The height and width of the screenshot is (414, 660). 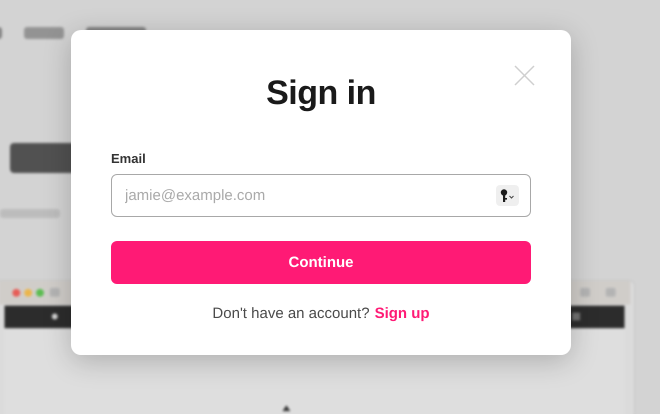 What do you see at coordinates (402, 313) in the screenshot?
I see `sign-up-link: Sign up` at bounding box center [402, 313].